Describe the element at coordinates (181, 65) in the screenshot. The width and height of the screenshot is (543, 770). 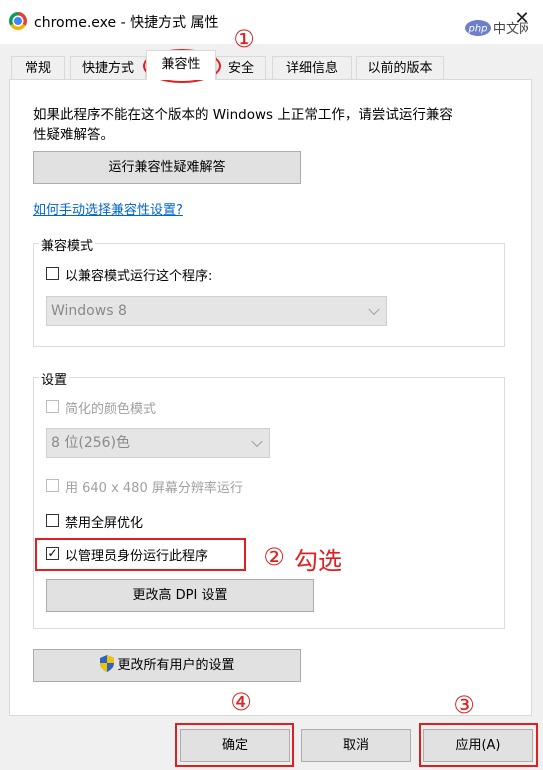
I see `tab-compatibility: 兼容性` at that location.